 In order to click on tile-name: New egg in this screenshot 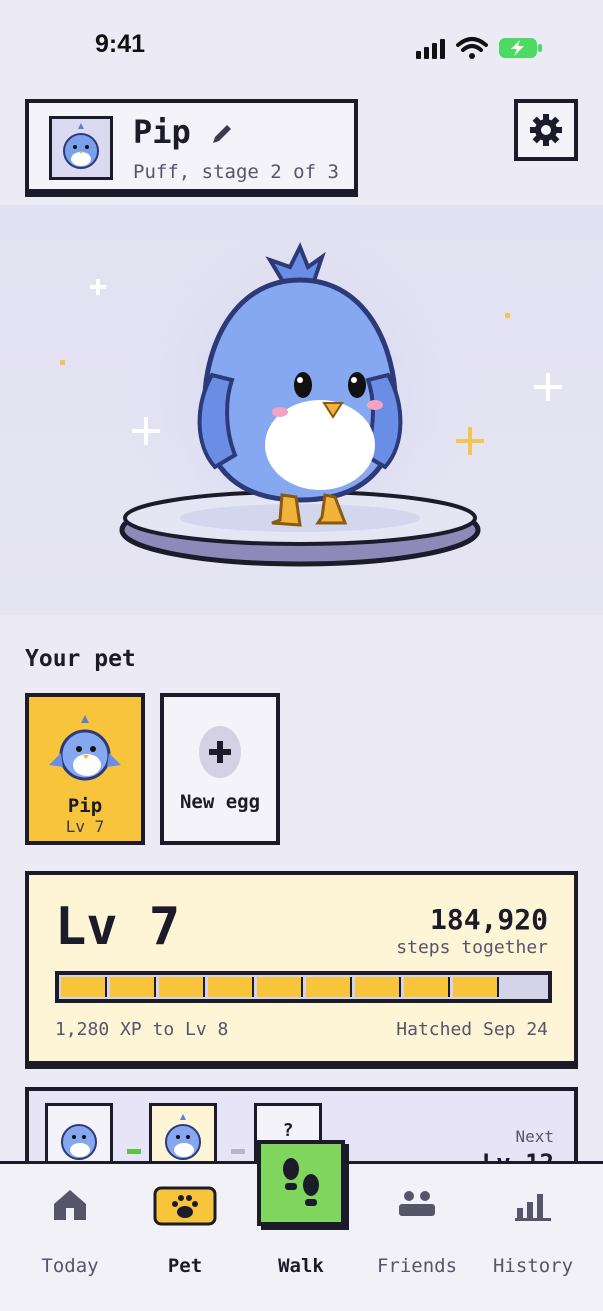, I will do `click(220, 802)`.